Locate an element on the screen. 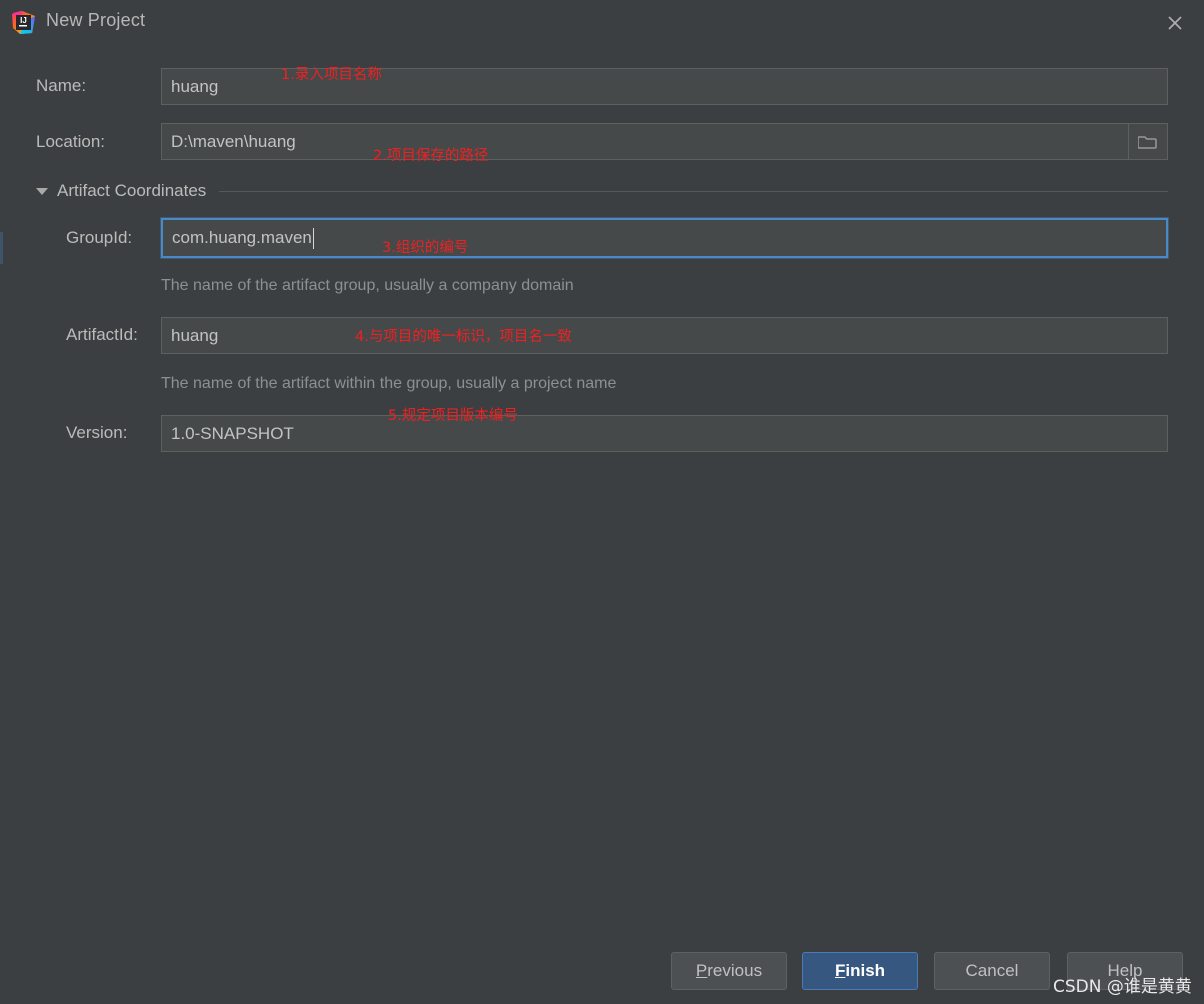 This screenshot has height=1004, width=1204. artifact-id-input: huang is located at coordinates (664, 335).